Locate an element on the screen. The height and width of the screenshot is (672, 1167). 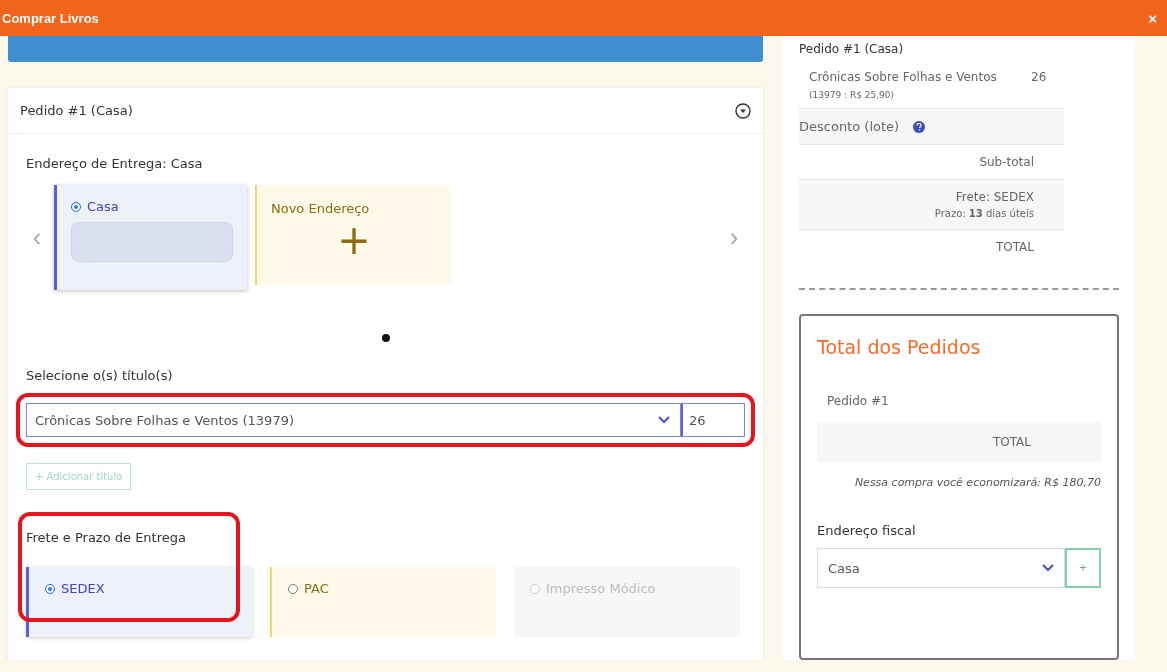
address-card: Casa is located at coordinates (150, 237).